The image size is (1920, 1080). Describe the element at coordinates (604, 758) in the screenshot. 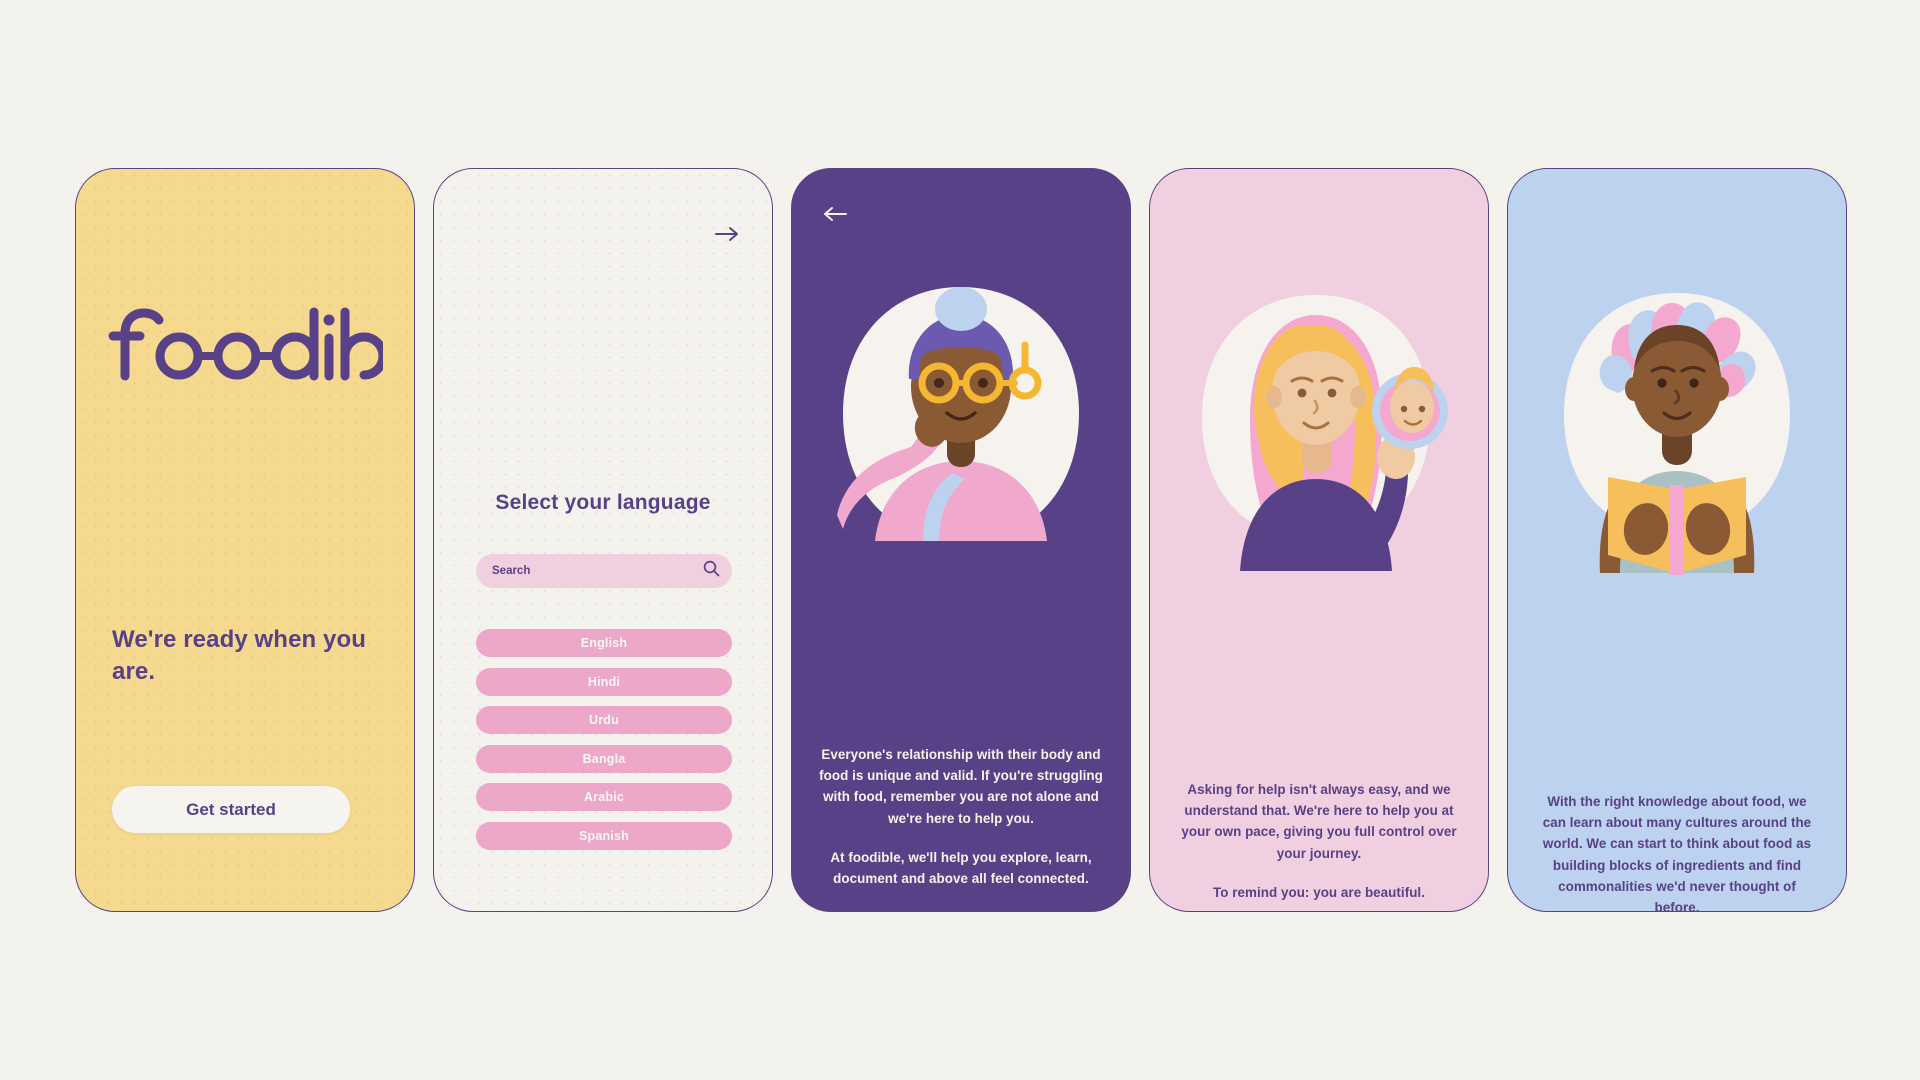

I see `language-option-bangla: Bangla` at that location.